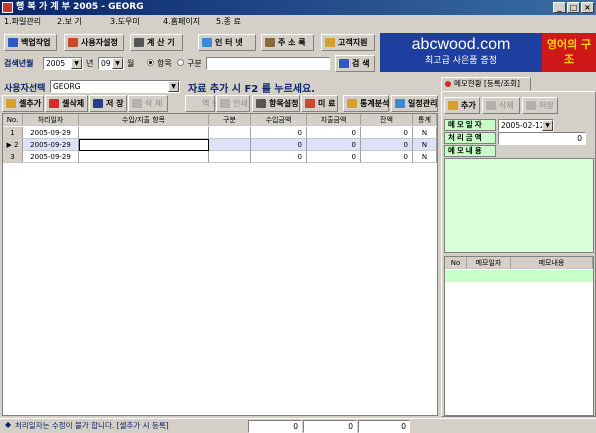 This screenshot has width=596, height=433. I want to click on col-balance: 잔액, so click(387, 120).